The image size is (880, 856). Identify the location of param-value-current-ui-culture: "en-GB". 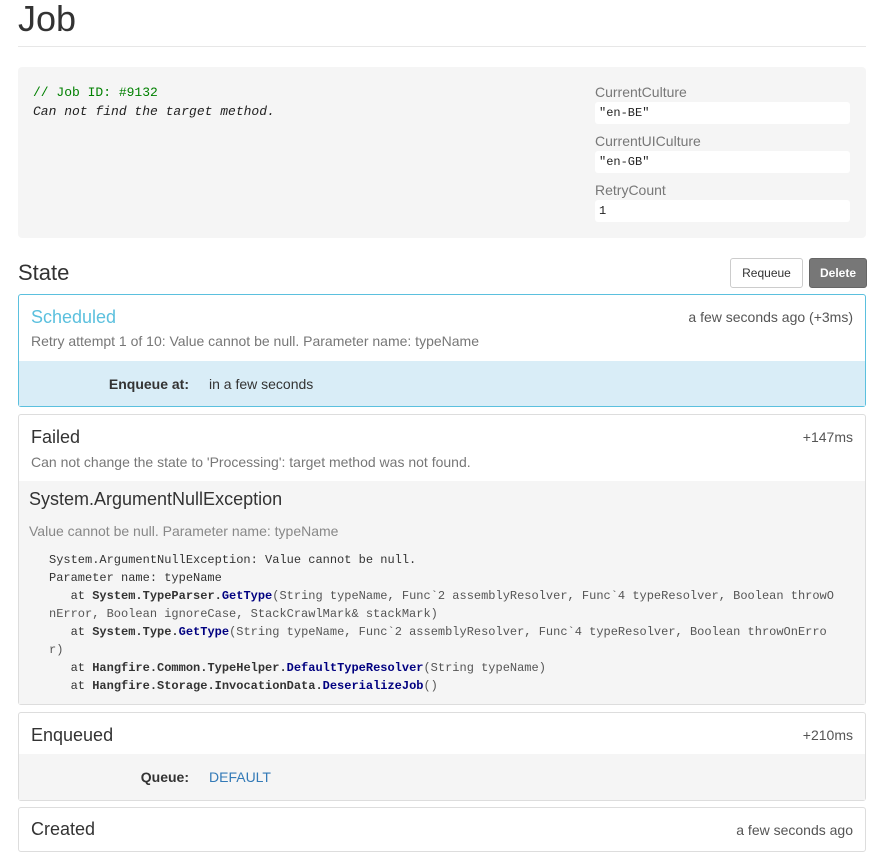
(722, 162).